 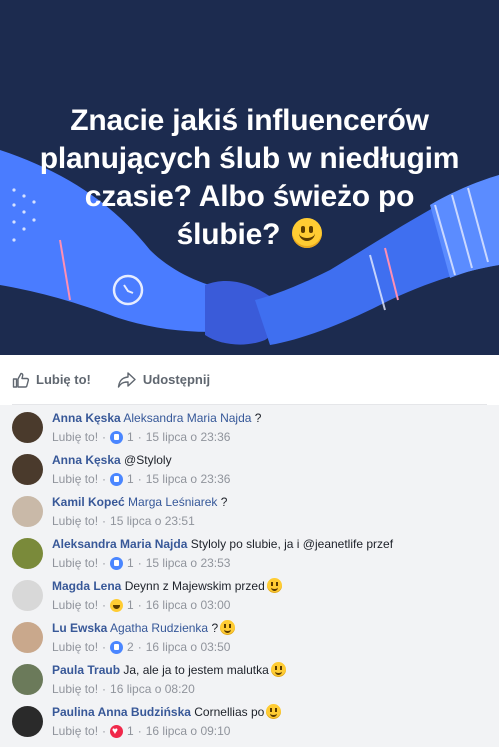 I want to click on comment-timestamp: 15 lipca o 23:51, so click(x=152, y=521).